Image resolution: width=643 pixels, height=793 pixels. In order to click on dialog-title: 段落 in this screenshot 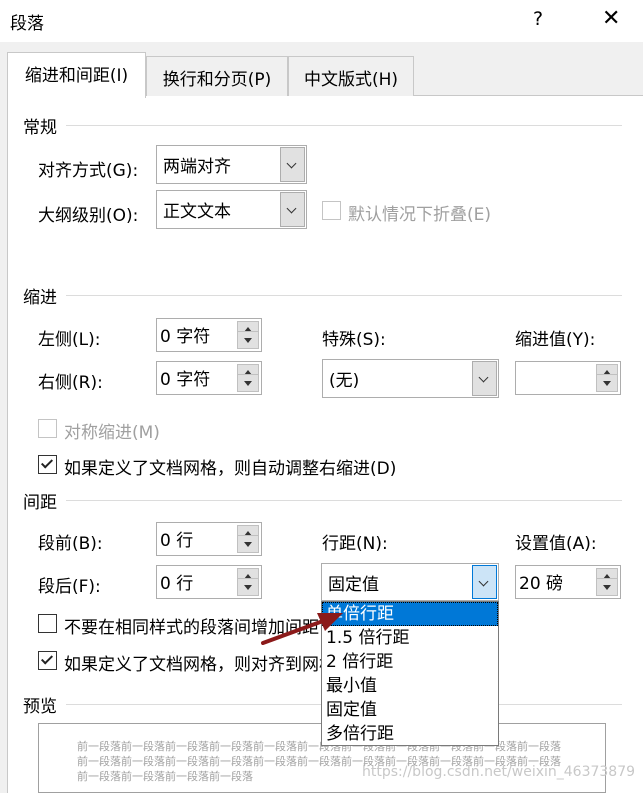, I will do `click(27, 24)`.